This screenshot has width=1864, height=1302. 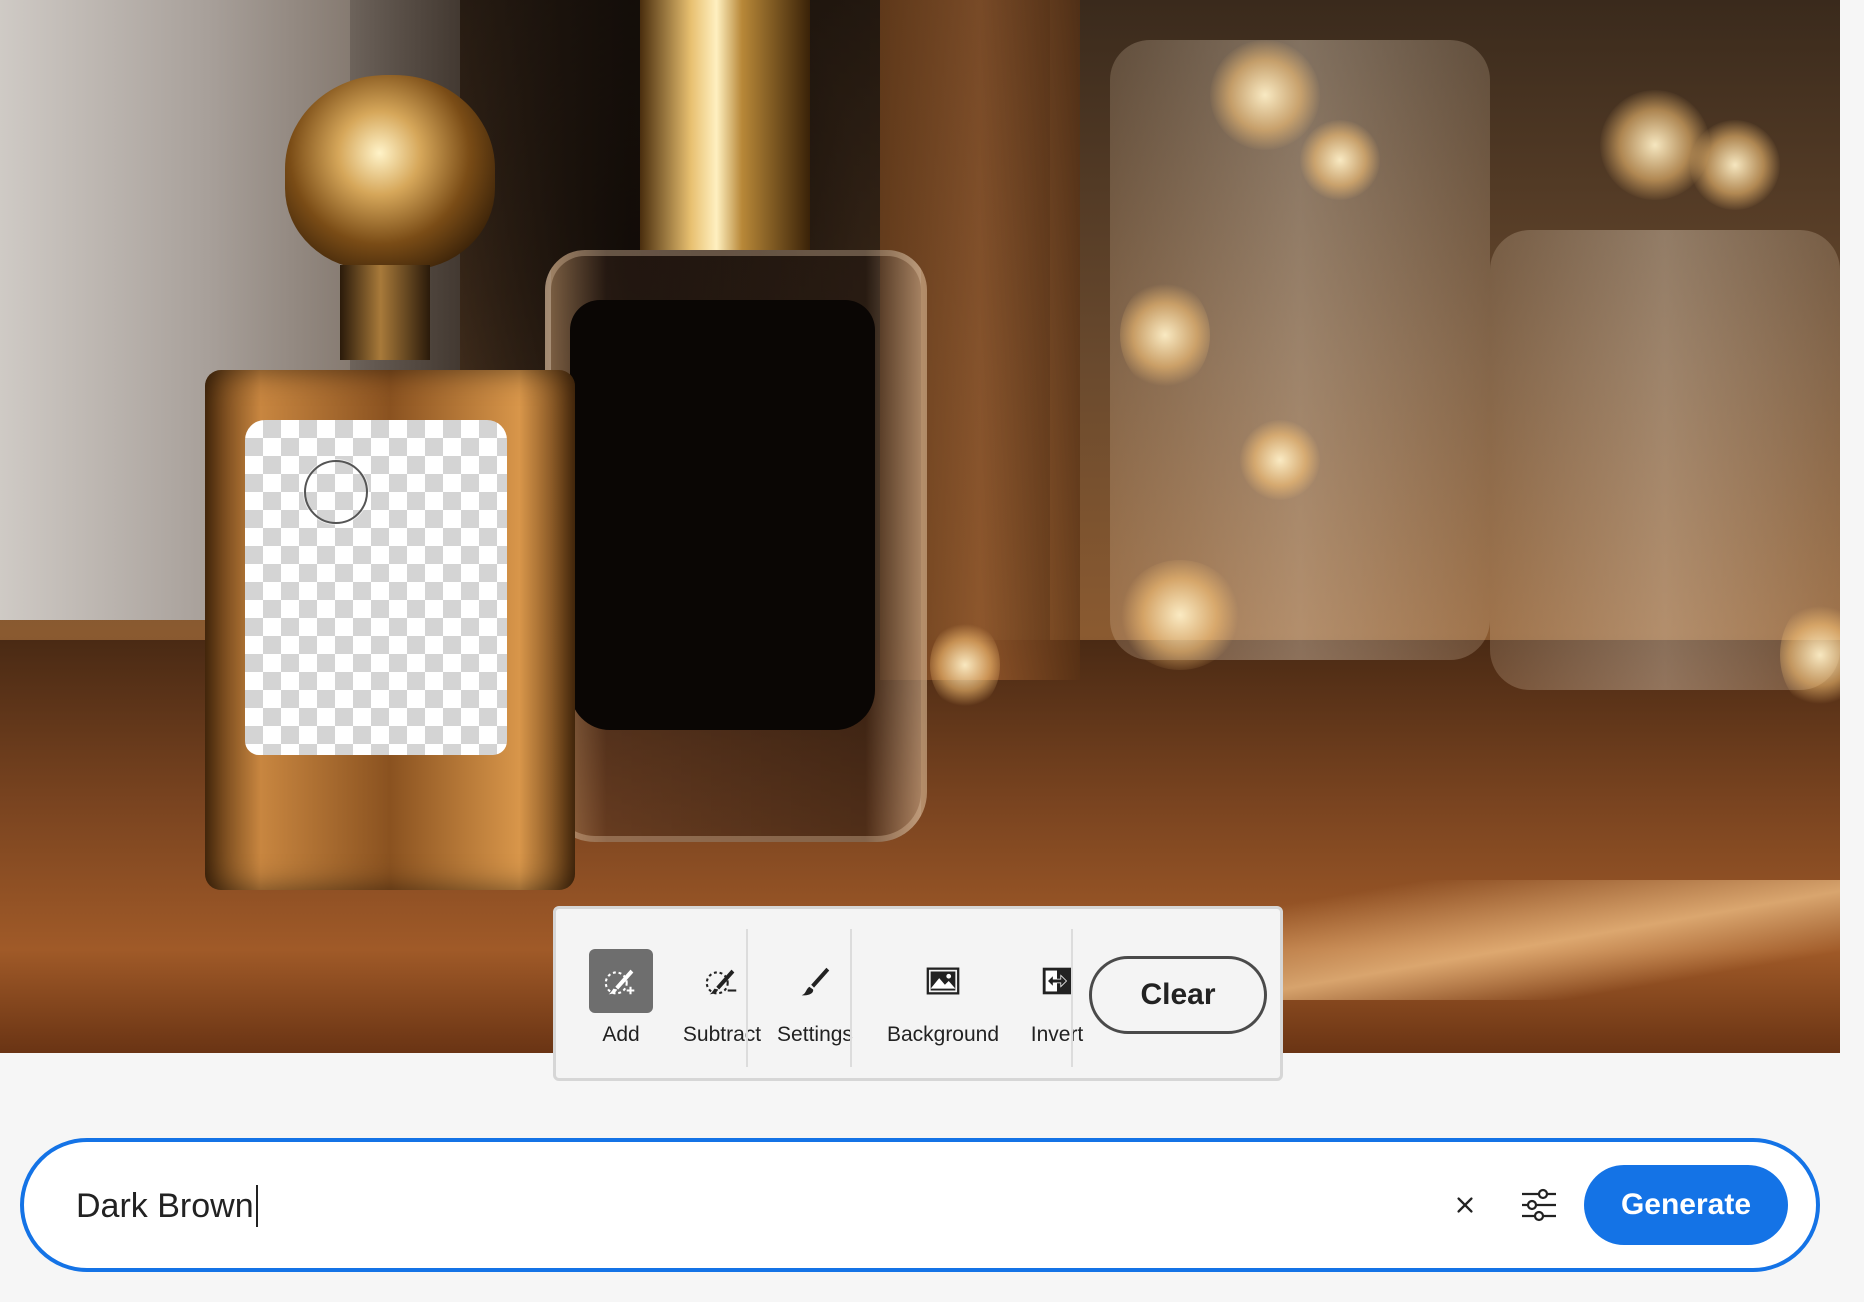 What do you see at coordinates (385, 312) in the screenshot?
I see `bottle-neck` at bounding box center [385, 312].